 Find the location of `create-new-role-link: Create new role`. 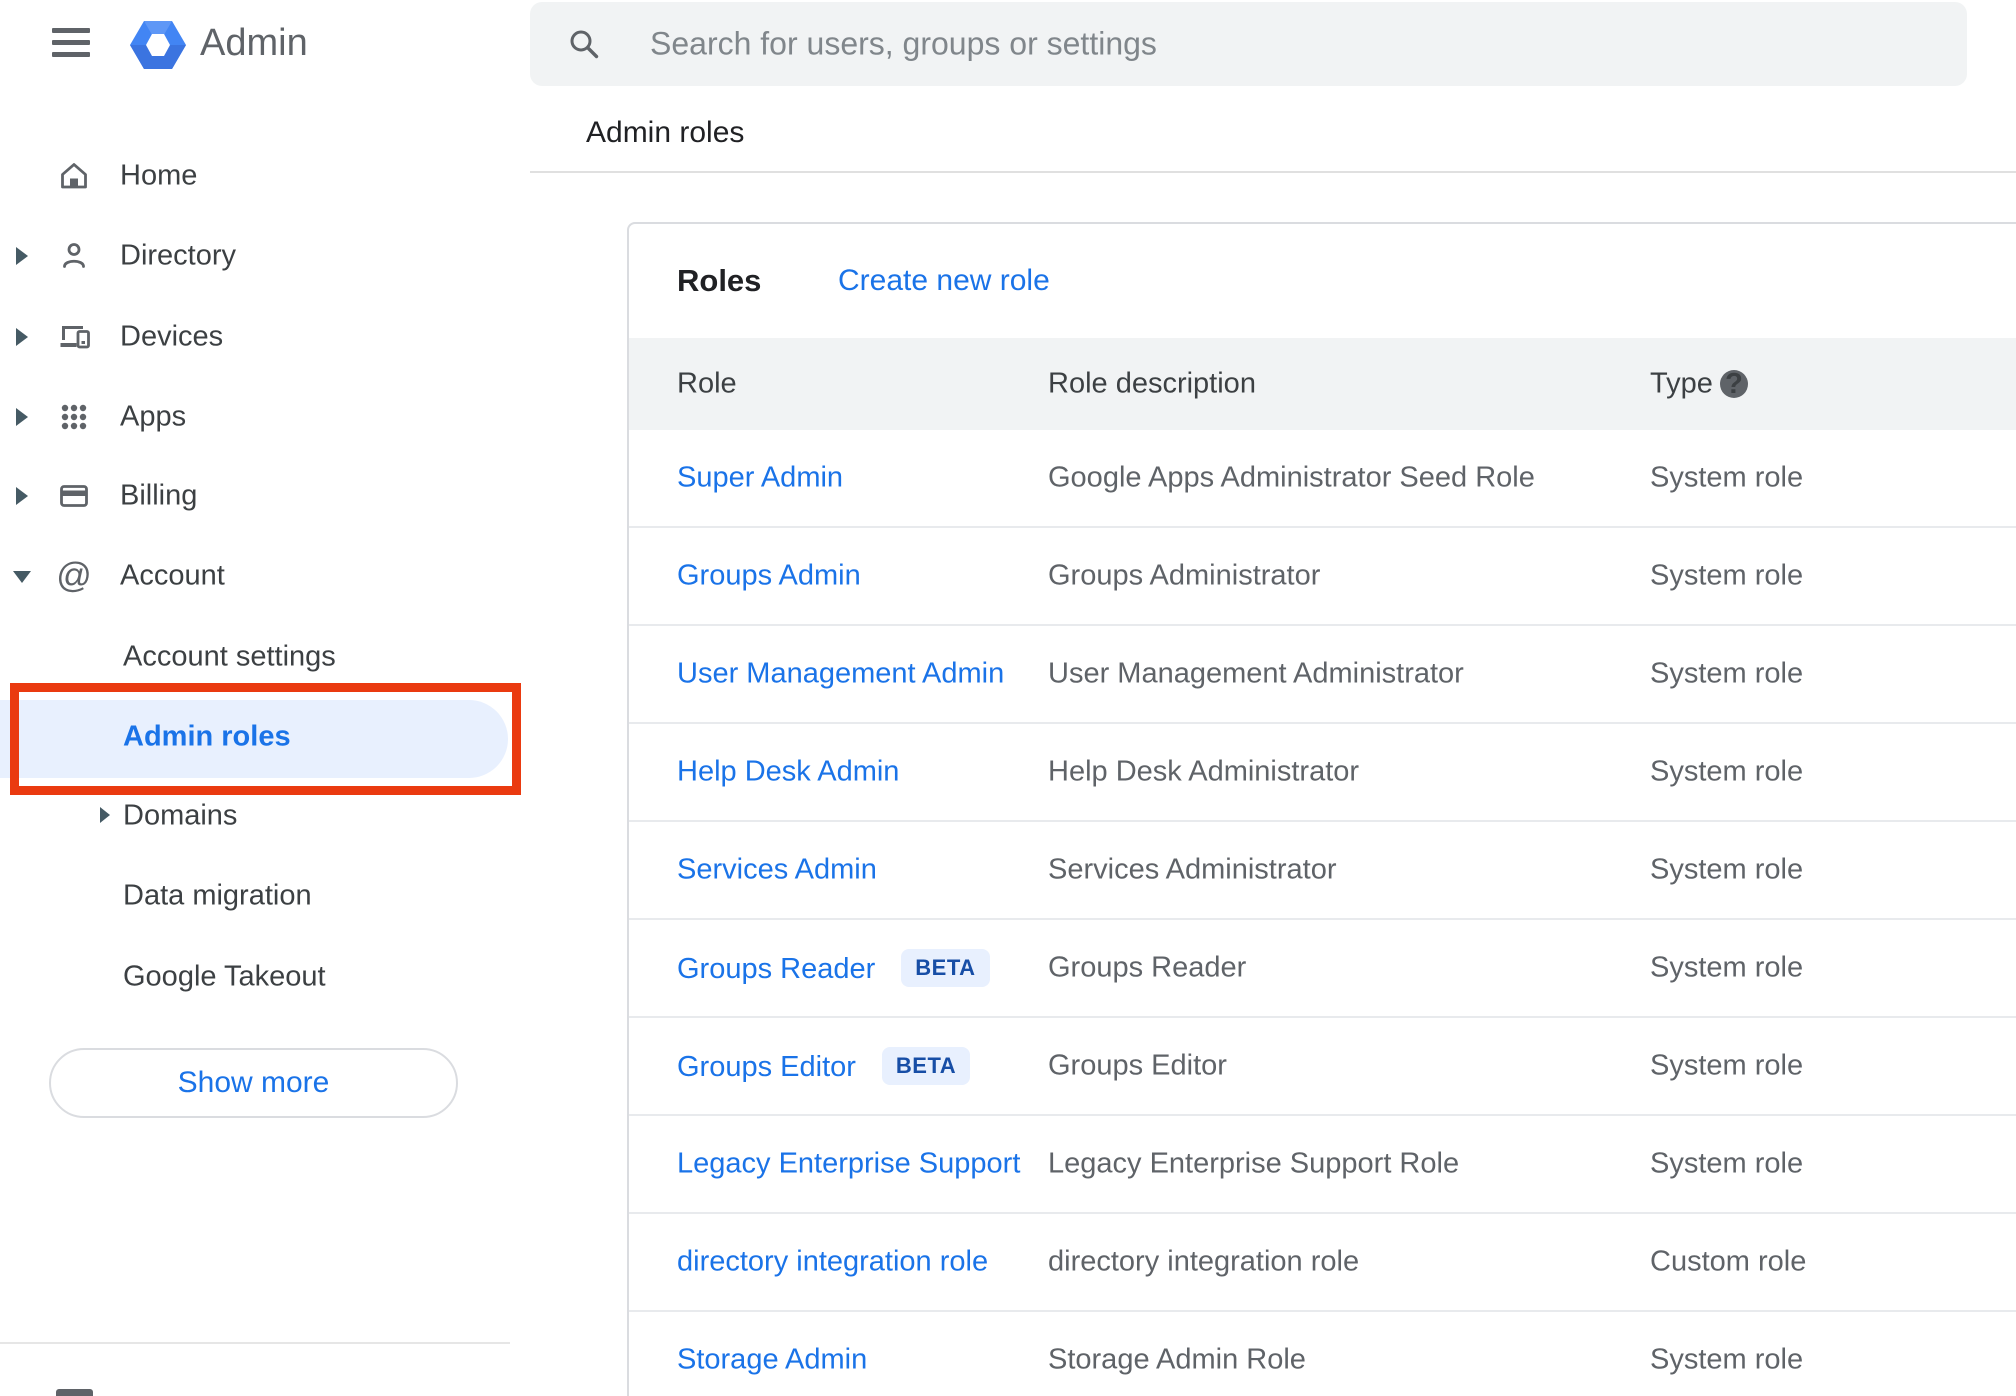

create-new-role-link: Create new role is located at coordinates (944, 281).